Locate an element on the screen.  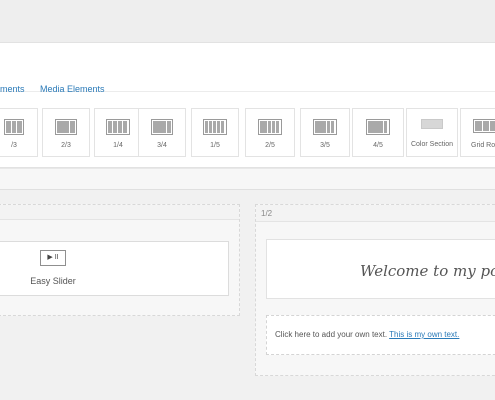
layout-button-3-4: 3/4 is located at coordinates (162, 132).